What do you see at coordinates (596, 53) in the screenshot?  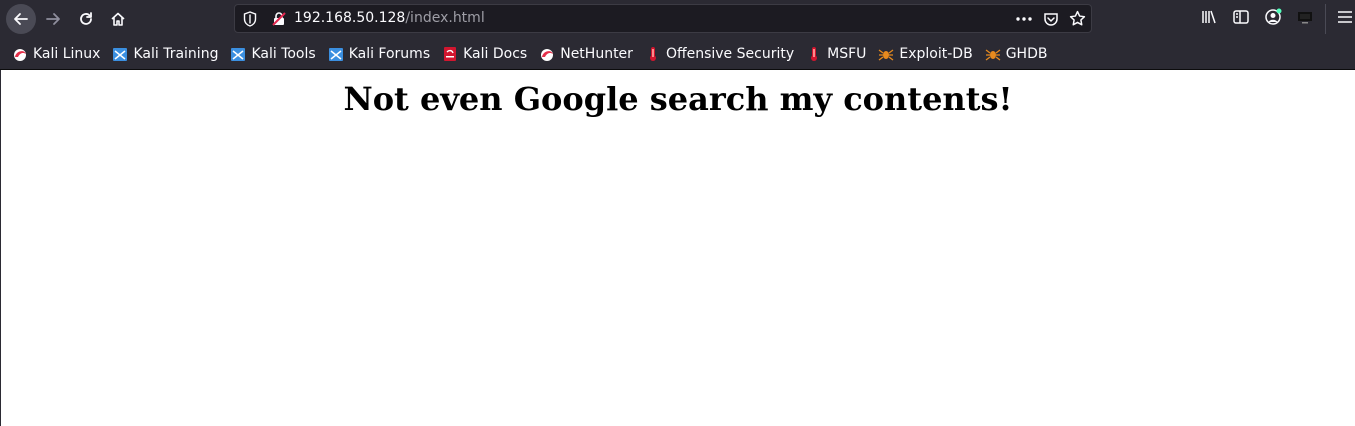 I see `bookmark-label: NetHunter` at bounding box center [596, 53].